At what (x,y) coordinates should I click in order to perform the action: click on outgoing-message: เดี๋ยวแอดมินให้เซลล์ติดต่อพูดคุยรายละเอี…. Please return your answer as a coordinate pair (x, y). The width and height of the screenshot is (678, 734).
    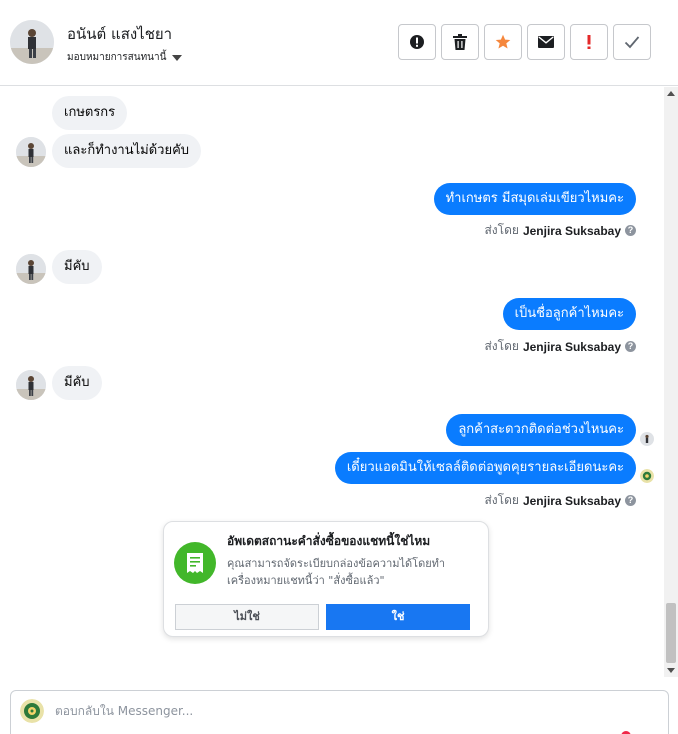
    Looking at the image, I should click on (485, 468).